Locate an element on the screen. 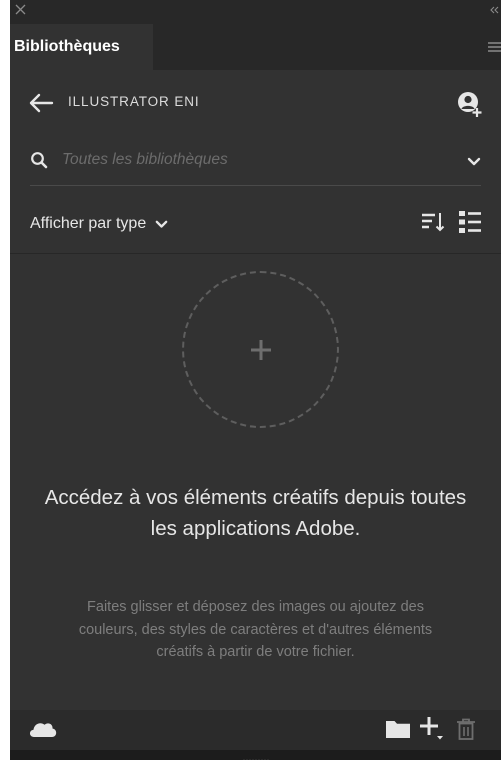 The width and height of the screenshot is (501, 760). plus-icon is located at coordinates (261, 350).